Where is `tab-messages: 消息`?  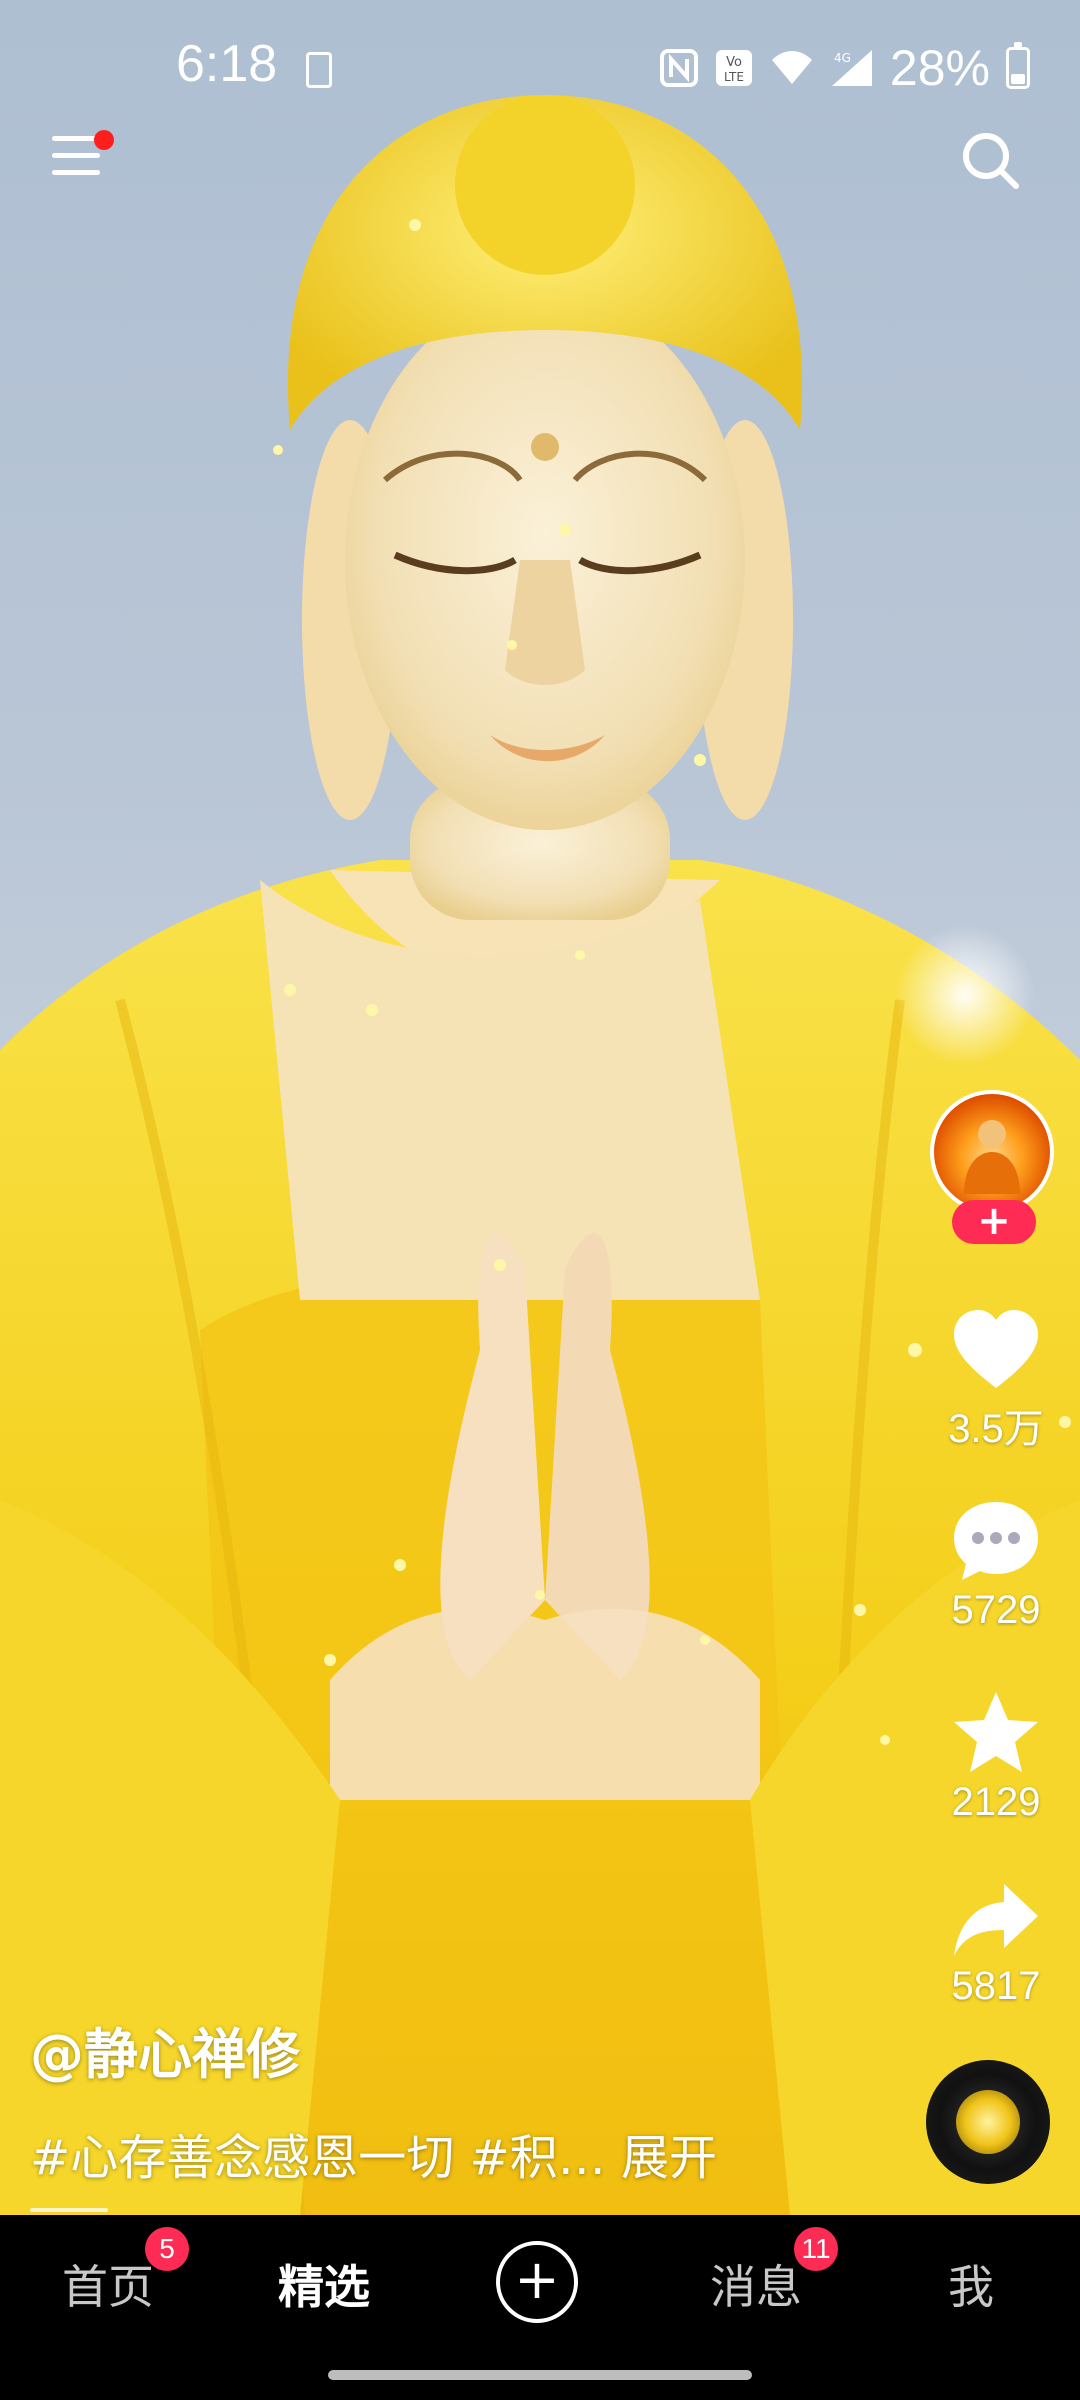 tab-messages: 消息 is located at coordinates (756, 2284).